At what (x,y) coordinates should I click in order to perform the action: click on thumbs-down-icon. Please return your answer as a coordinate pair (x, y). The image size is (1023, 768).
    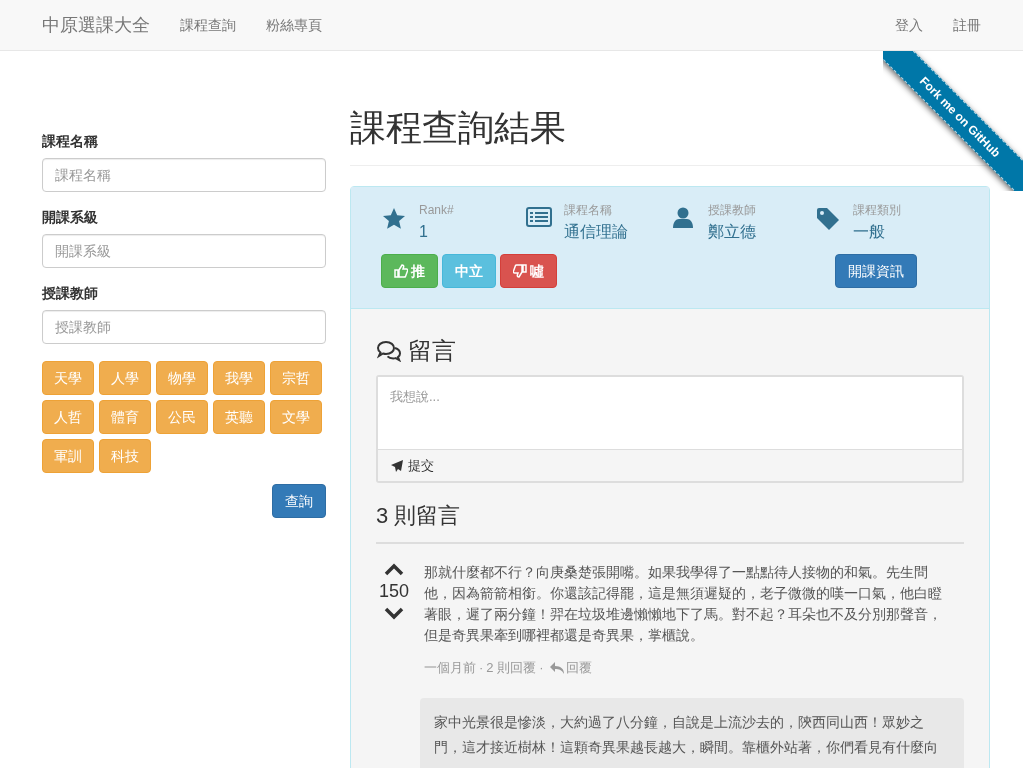
    Looking at the image, I should click on (520, 271).